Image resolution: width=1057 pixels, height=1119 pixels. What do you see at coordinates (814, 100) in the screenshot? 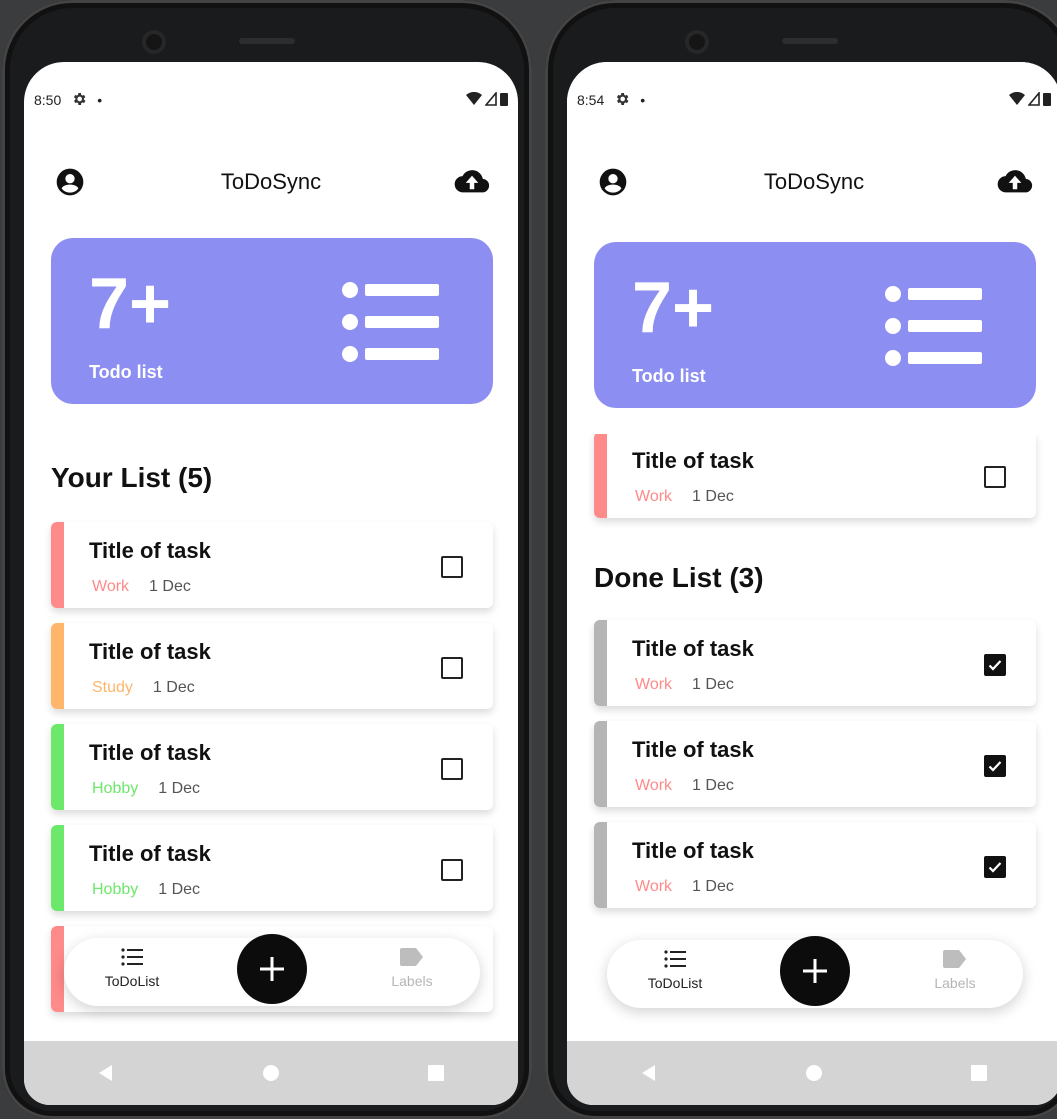
I see `status-bar-overlay: 8:54 •` at bounding box center [814, 100].